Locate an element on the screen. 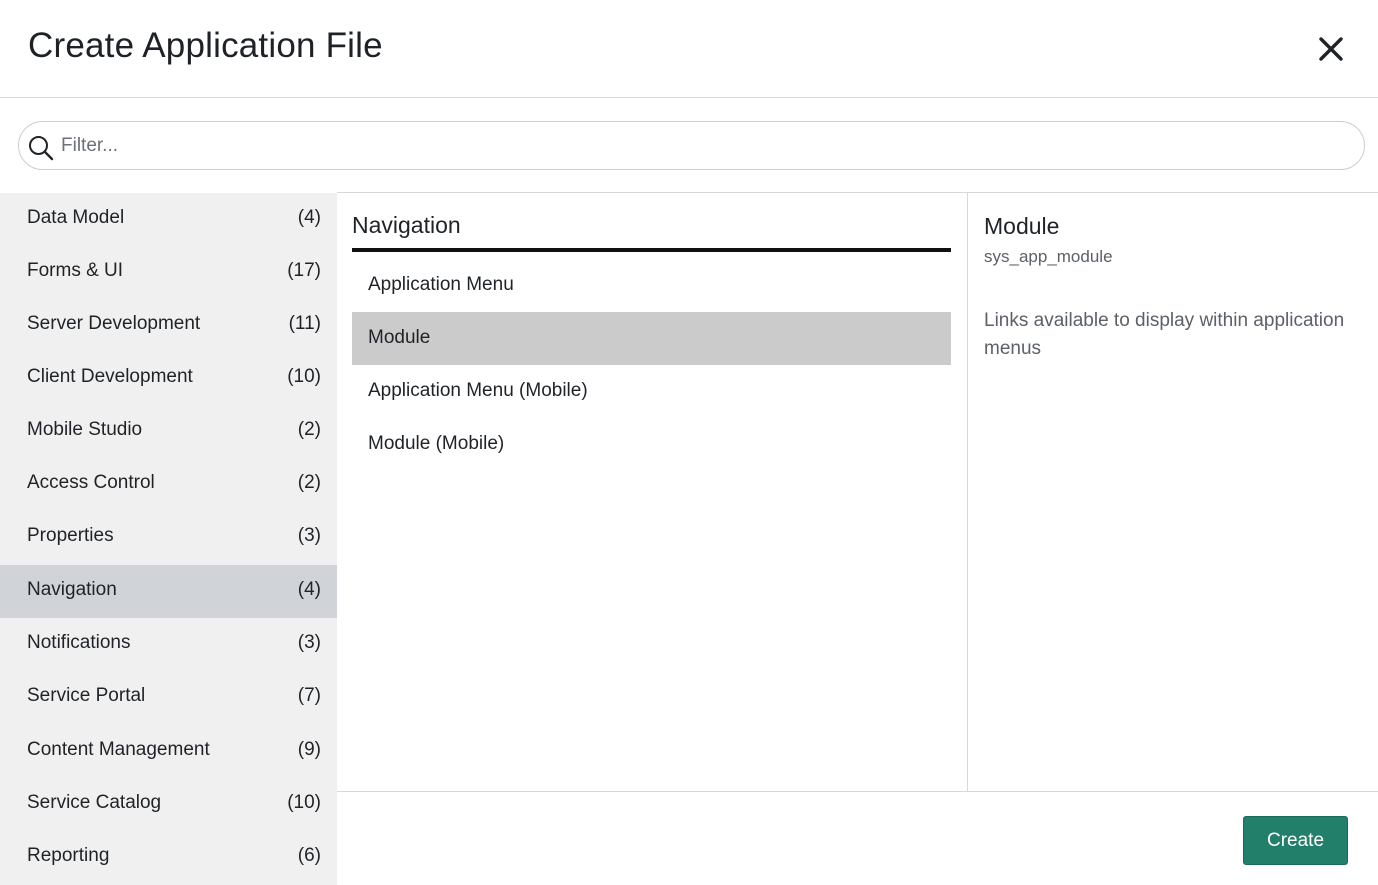  category-item-data-model: Data Model (4) is located at coordinates (168, 219).